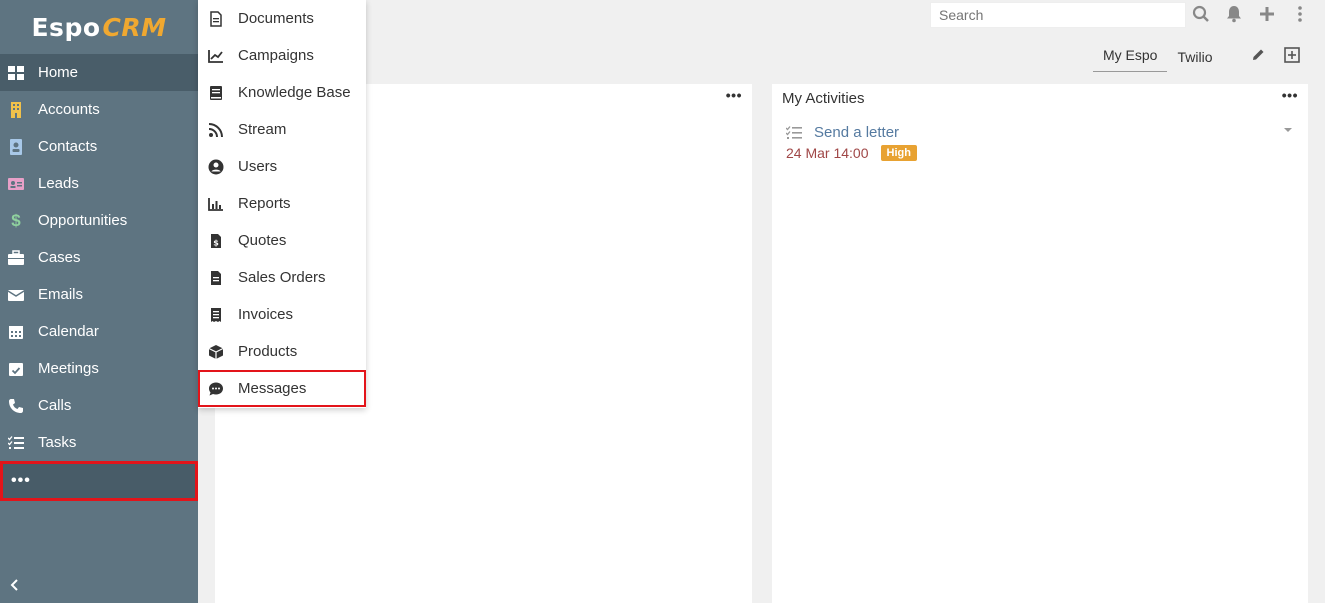  I want to click on kebab-menu-icon, so click(1300, 14).